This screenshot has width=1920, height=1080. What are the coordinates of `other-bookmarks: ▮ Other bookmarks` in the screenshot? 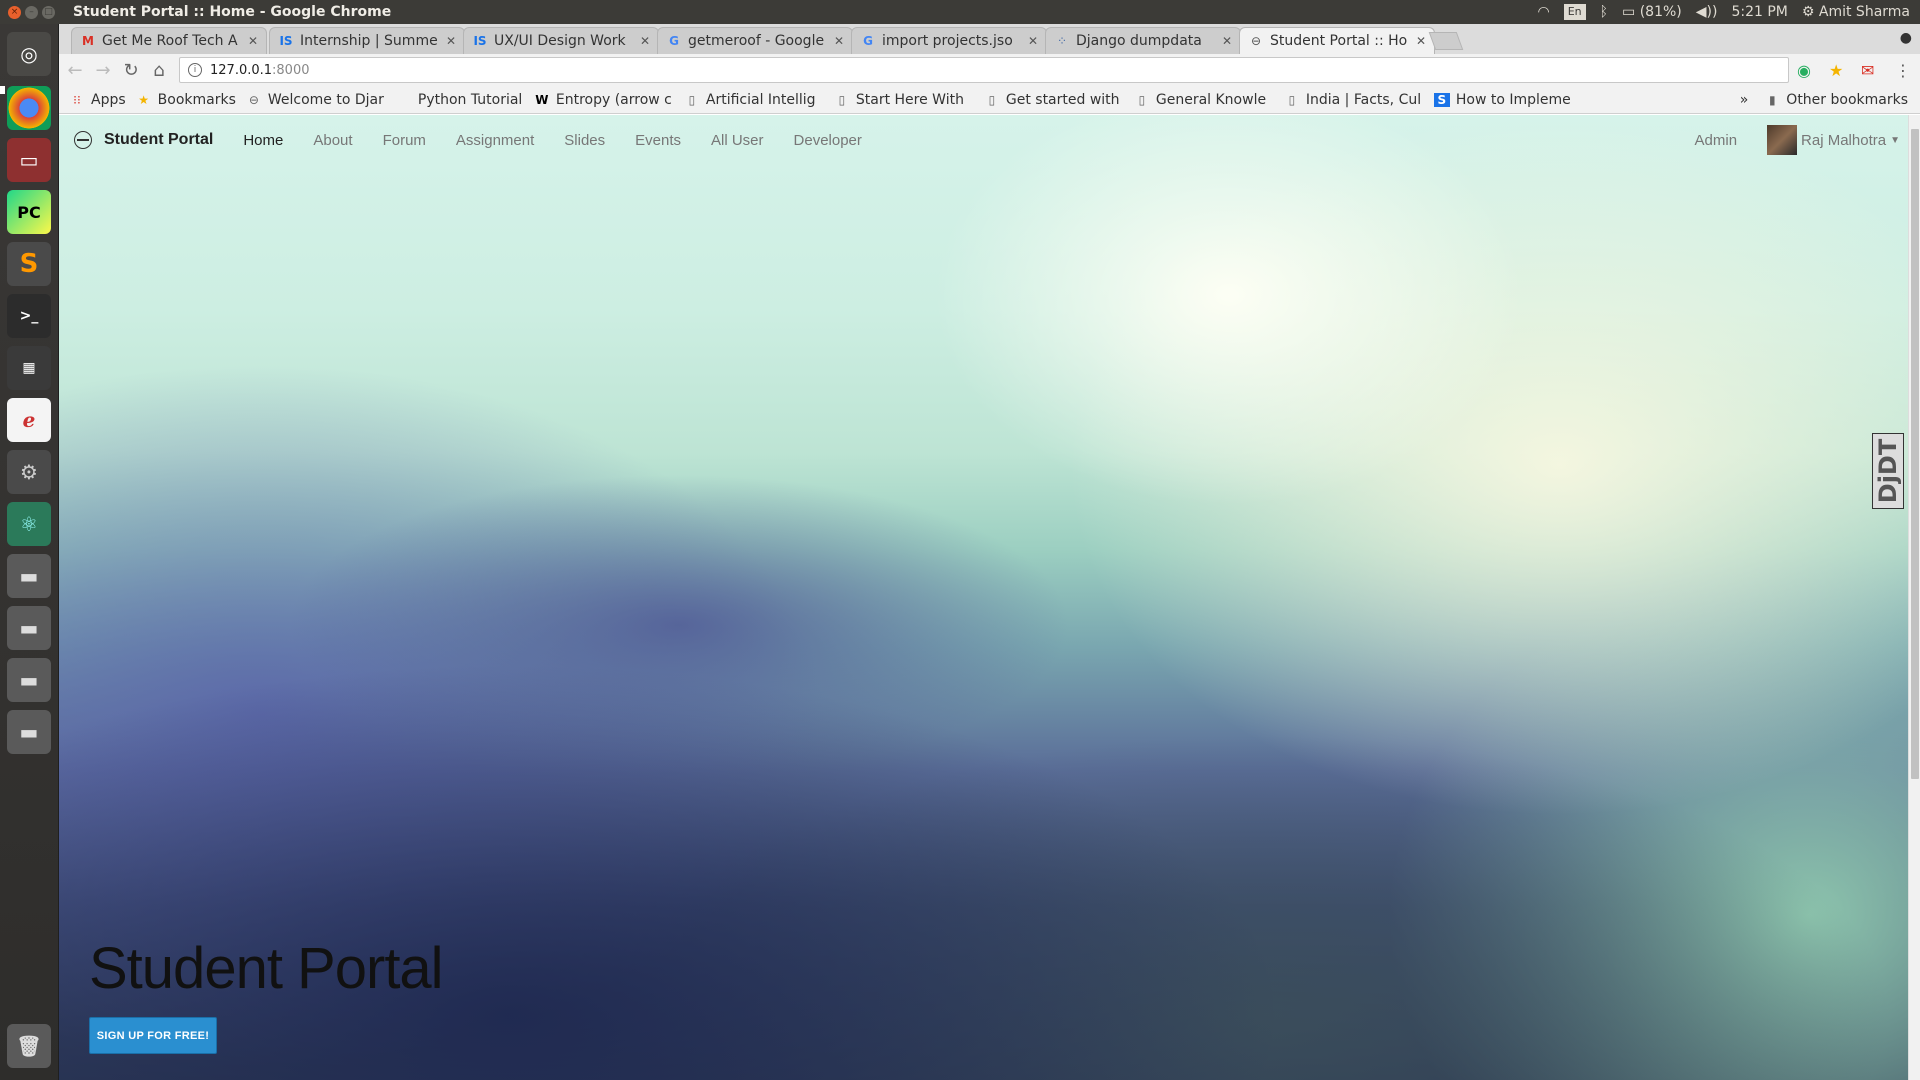 It's located at (1836, 100).